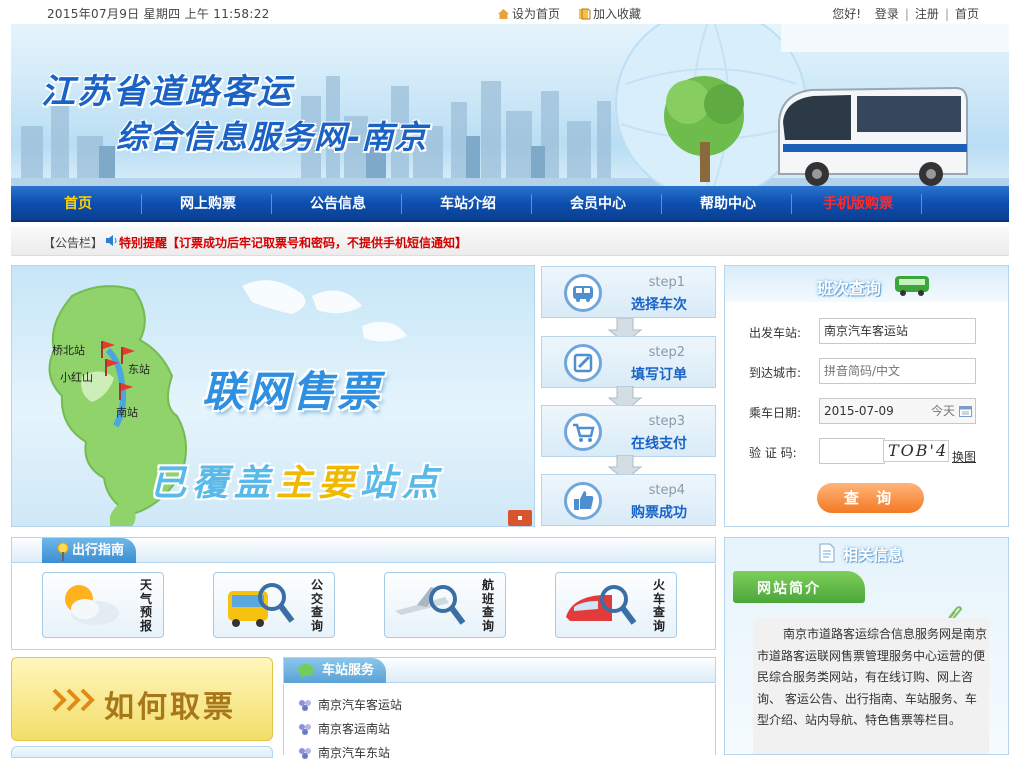 This screenshot has height=763, width=1009. What do you see at coordinates (208, 204) in the screenshot?
I see `nav-item-buy-tickets: 网上购票` at bounding box center [208, 204].